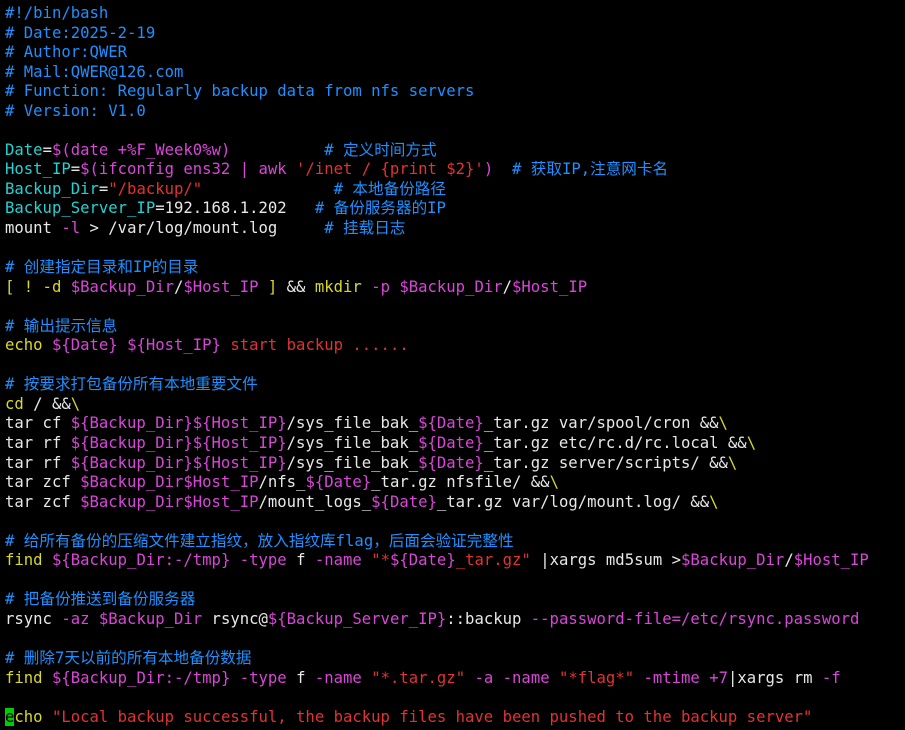 The width and height of the screenshot is (905, 730). What do you see at coordinates (169, 501) in the screenshot?
I see `code-token: $Backup_Dir$Host_IP` at bounding box center [169, 501].